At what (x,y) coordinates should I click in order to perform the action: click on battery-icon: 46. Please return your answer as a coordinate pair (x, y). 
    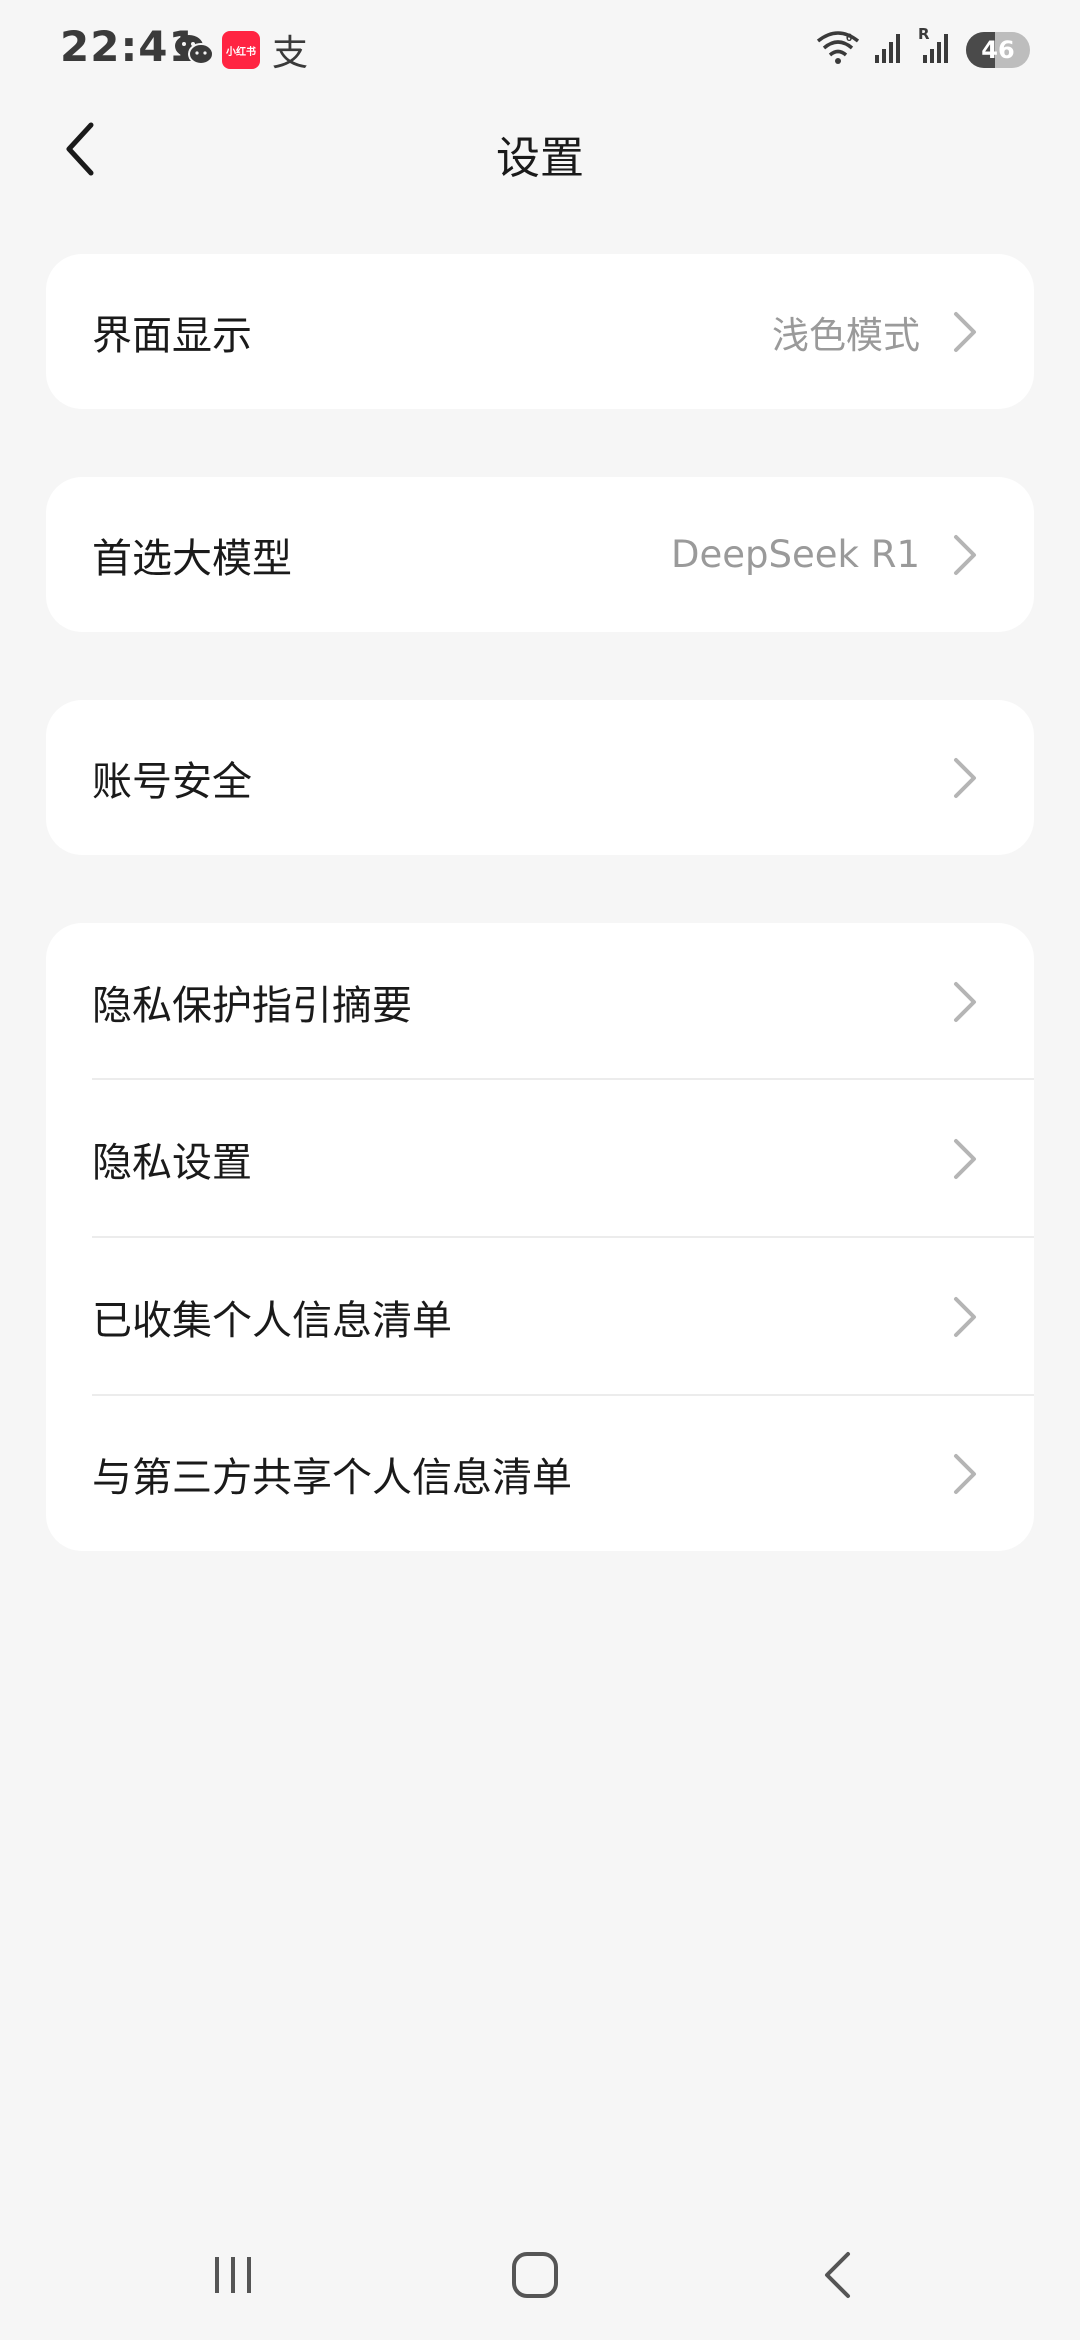
    Looking at the image, I should click on (998, 50).